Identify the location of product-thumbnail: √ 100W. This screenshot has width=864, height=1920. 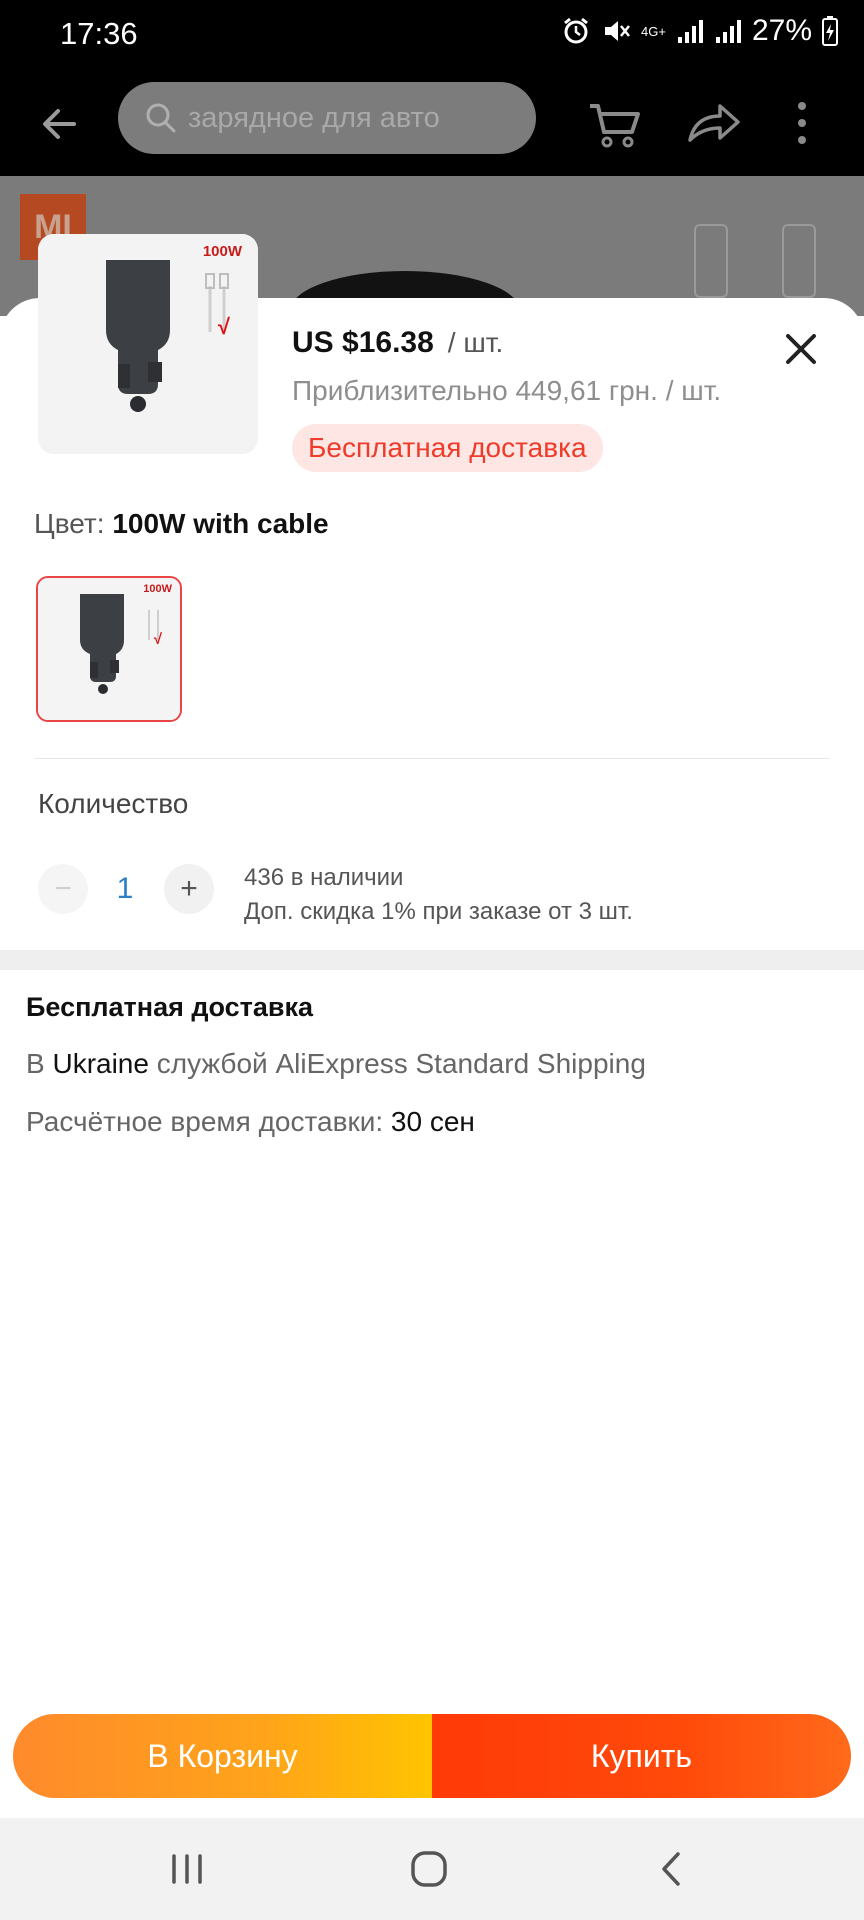
(148, 344).